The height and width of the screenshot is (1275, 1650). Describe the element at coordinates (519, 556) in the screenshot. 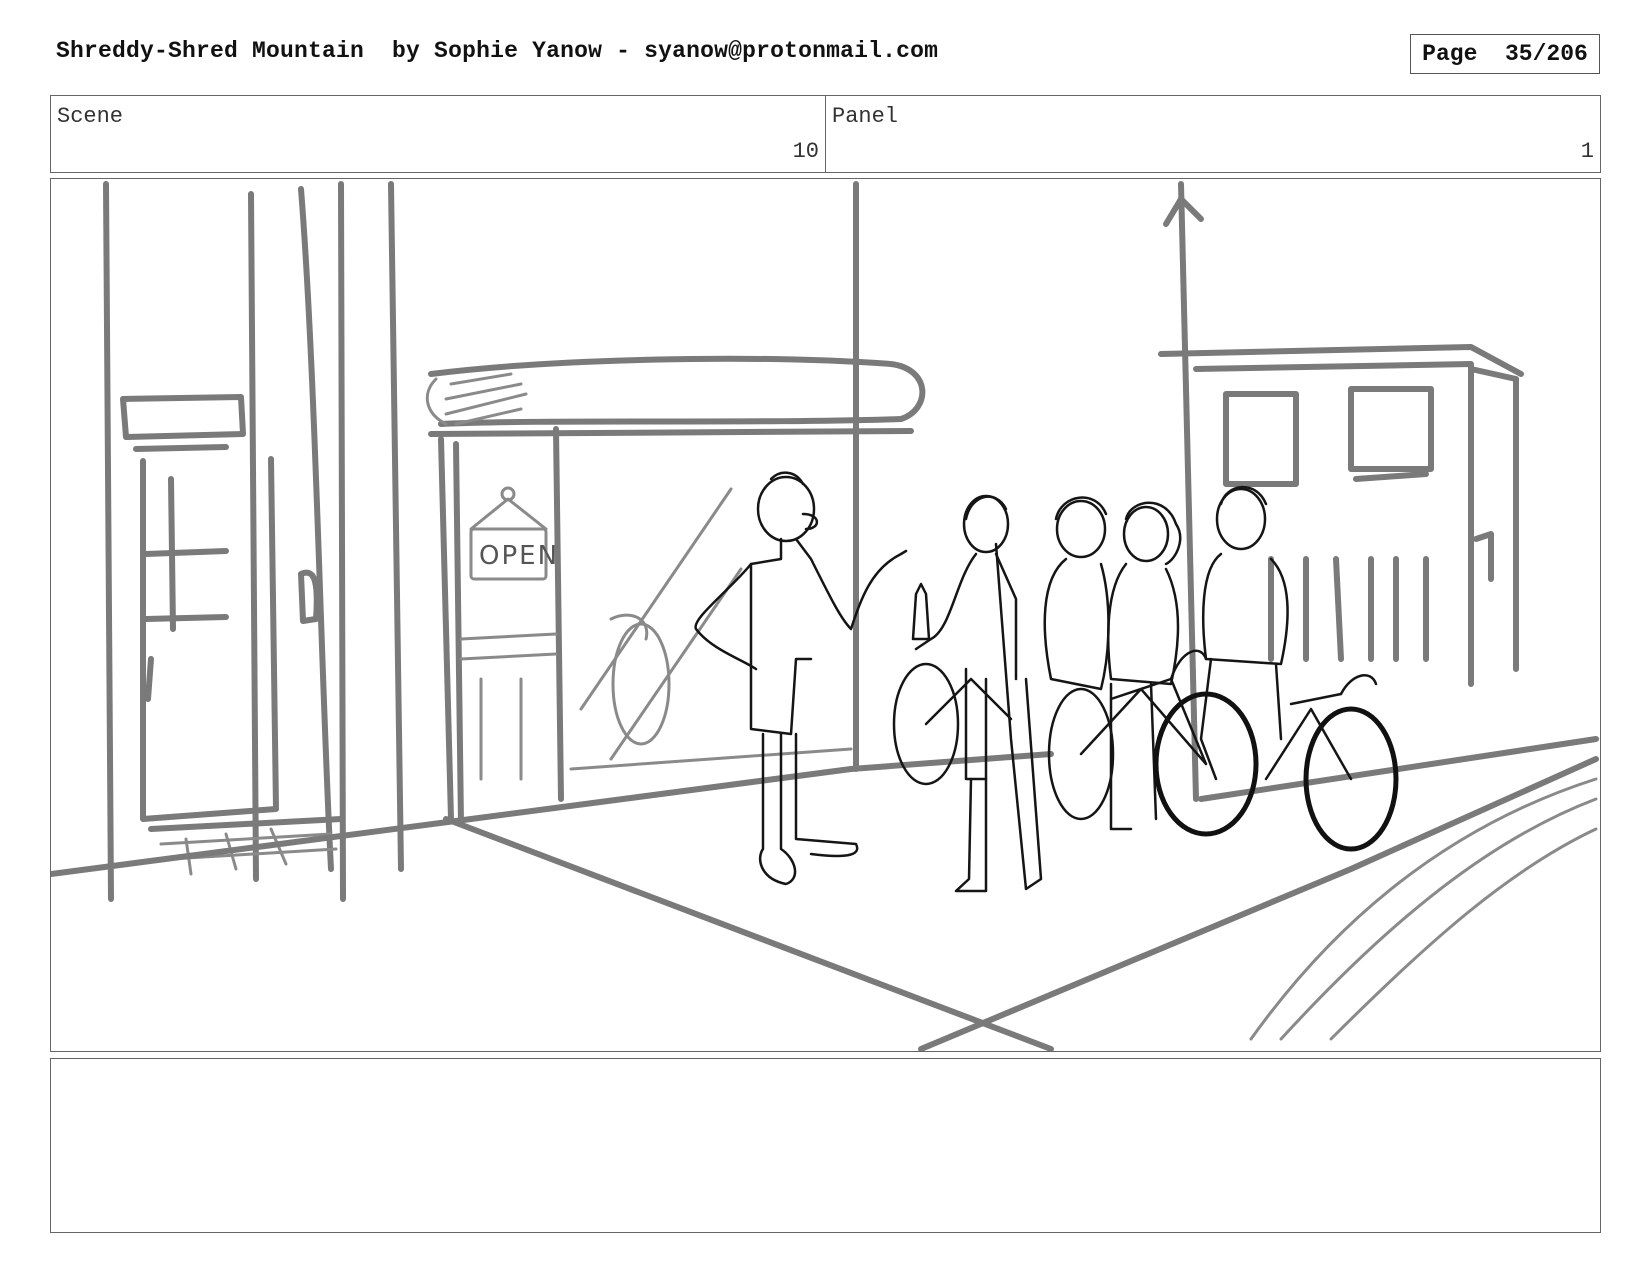

I see `open-sign: OPEN` at that location.